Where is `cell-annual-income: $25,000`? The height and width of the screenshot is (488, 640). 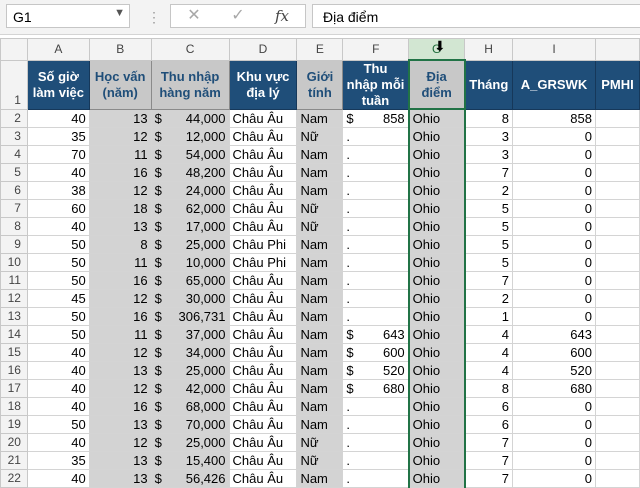 cell-annual-income: $25,000 is located at coordinates (190, 244).